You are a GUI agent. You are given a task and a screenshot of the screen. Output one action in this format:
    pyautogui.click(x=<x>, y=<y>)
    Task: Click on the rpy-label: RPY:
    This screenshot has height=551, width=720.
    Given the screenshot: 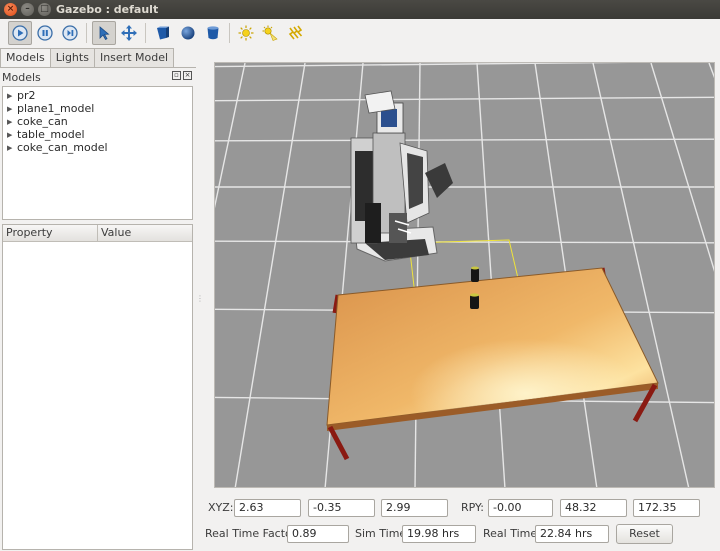 What is the action you would take?
    pyautogui.click(x=472, y=507)
    